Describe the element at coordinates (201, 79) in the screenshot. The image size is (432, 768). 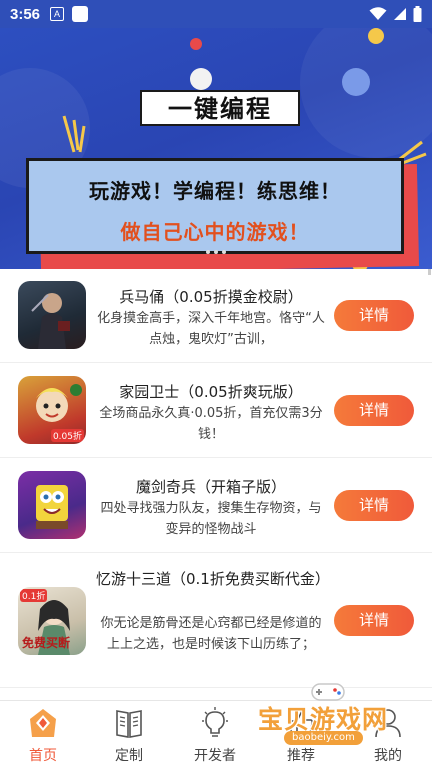
I see `banner-dot-white` at that location.